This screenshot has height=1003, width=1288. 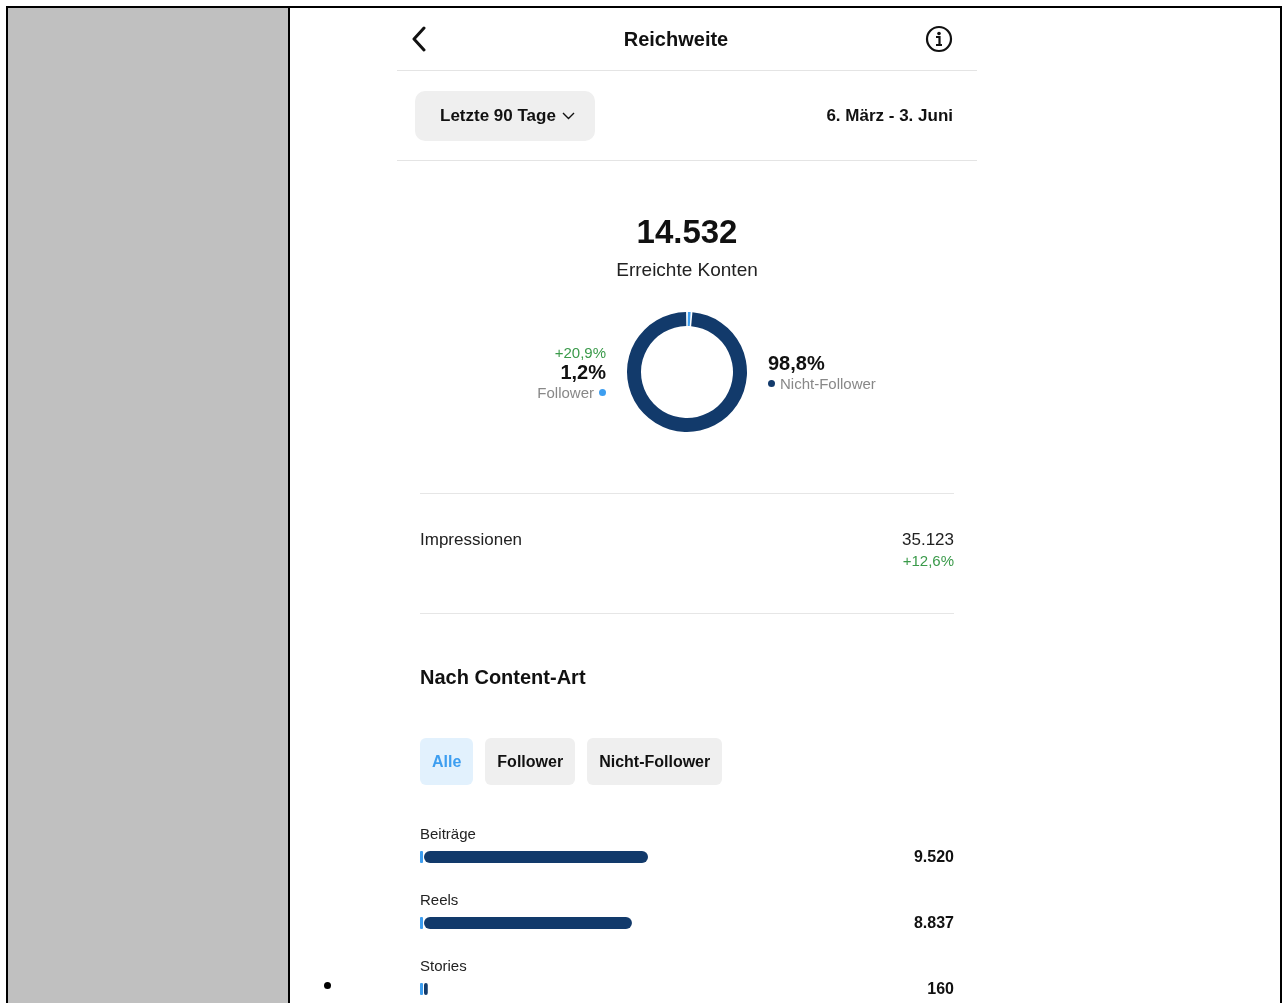 I want to click on period-dropdown: Letzte 90 Tage, so click(x=505, y=115).